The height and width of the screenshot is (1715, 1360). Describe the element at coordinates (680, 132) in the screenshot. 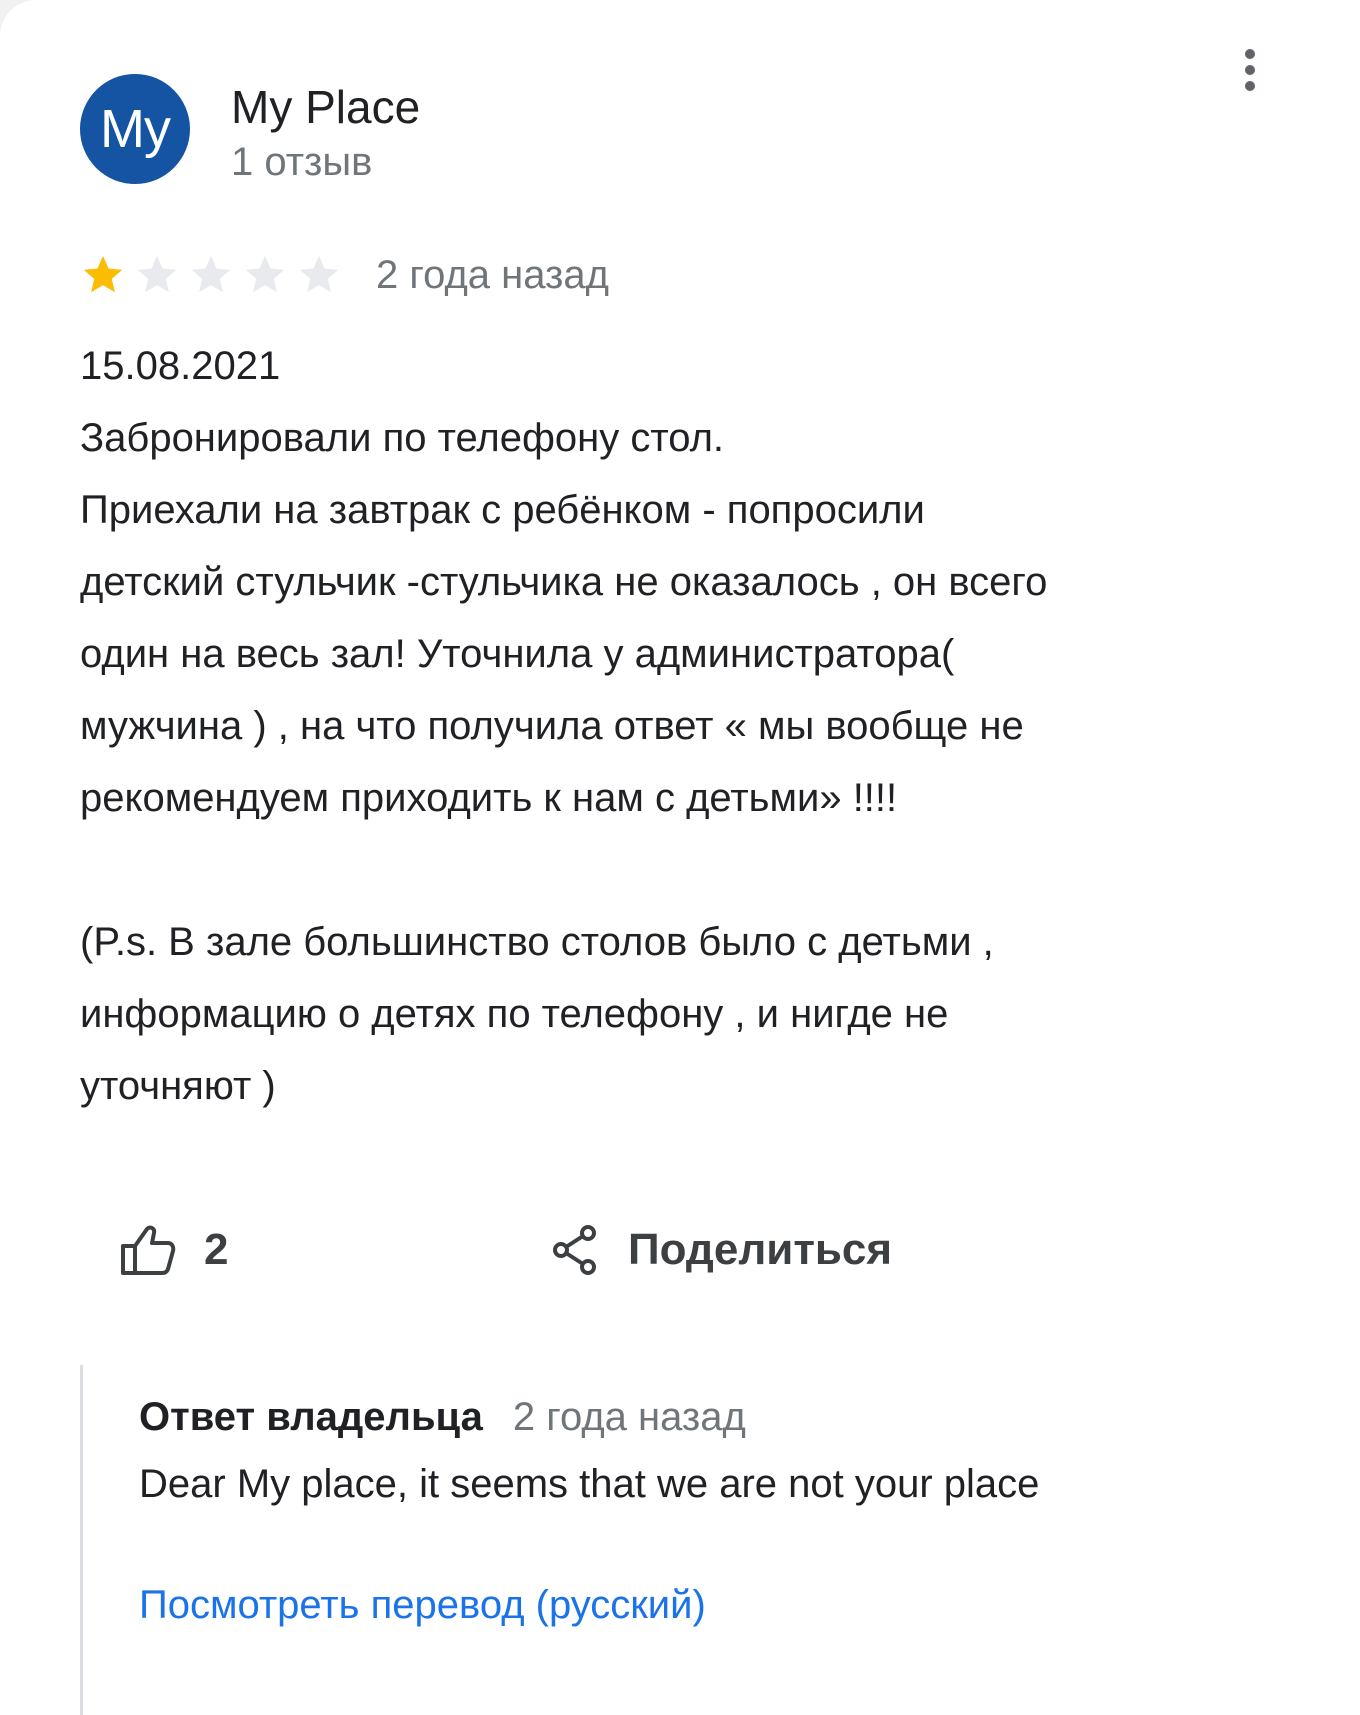

I see `review-header: My My Place 1 отзыв` at that location.